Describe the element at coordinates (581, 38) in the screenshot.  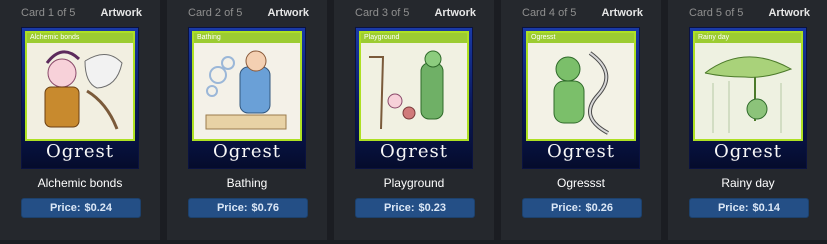
I see `card-title-strip: Ogresst` at that location.